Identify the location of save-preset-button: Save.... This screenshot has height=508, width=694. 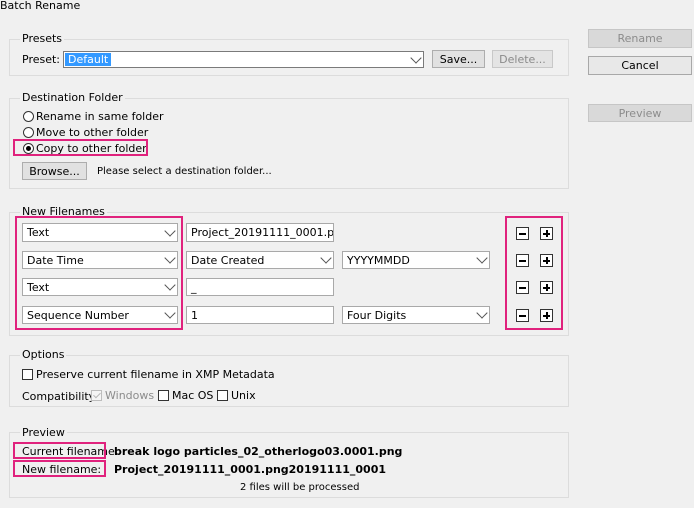
(458, 59).